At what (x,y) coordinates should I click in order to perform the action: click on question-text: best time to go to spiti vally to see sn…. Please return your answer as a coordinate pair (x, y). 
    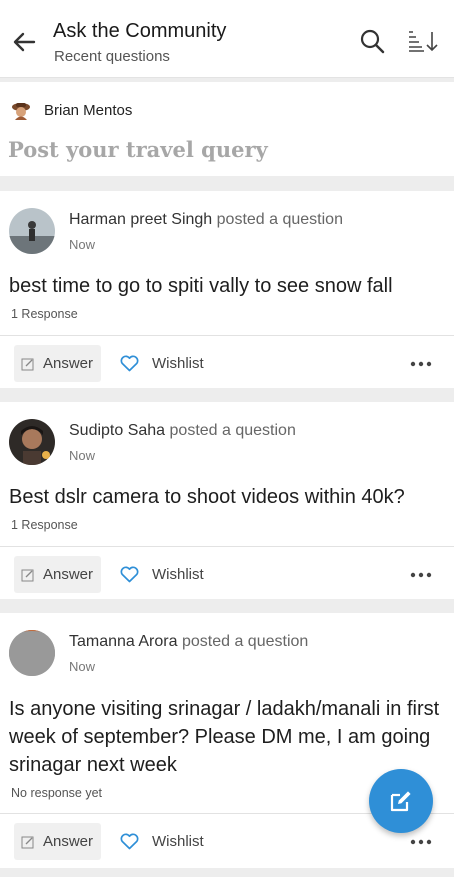
    Looking at the image, I should click on (229, 286).